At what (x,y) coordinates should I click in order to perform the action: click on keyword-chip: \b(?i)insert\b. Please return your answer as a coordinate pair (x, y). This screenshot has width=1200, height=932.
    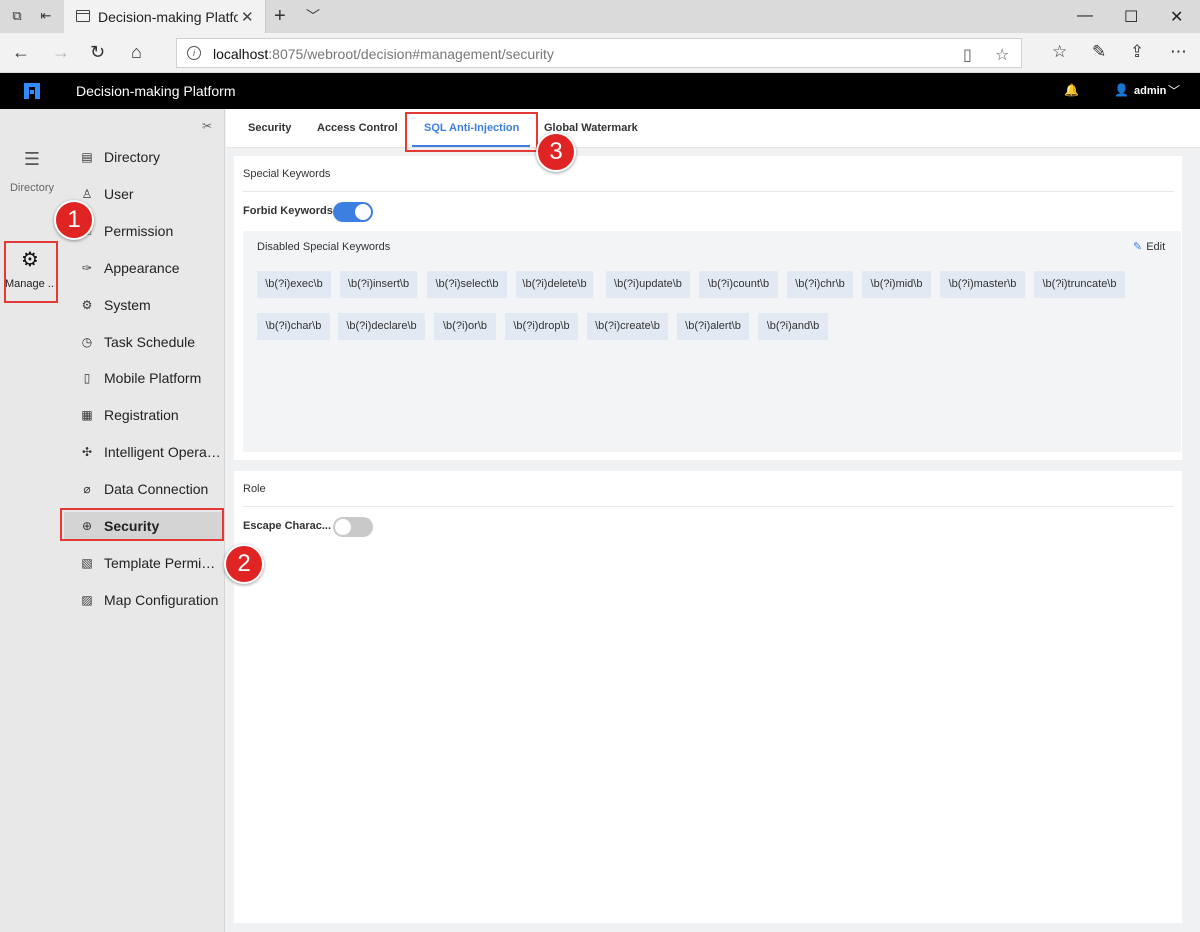
    Looking at the image, I should click on (378, 284).